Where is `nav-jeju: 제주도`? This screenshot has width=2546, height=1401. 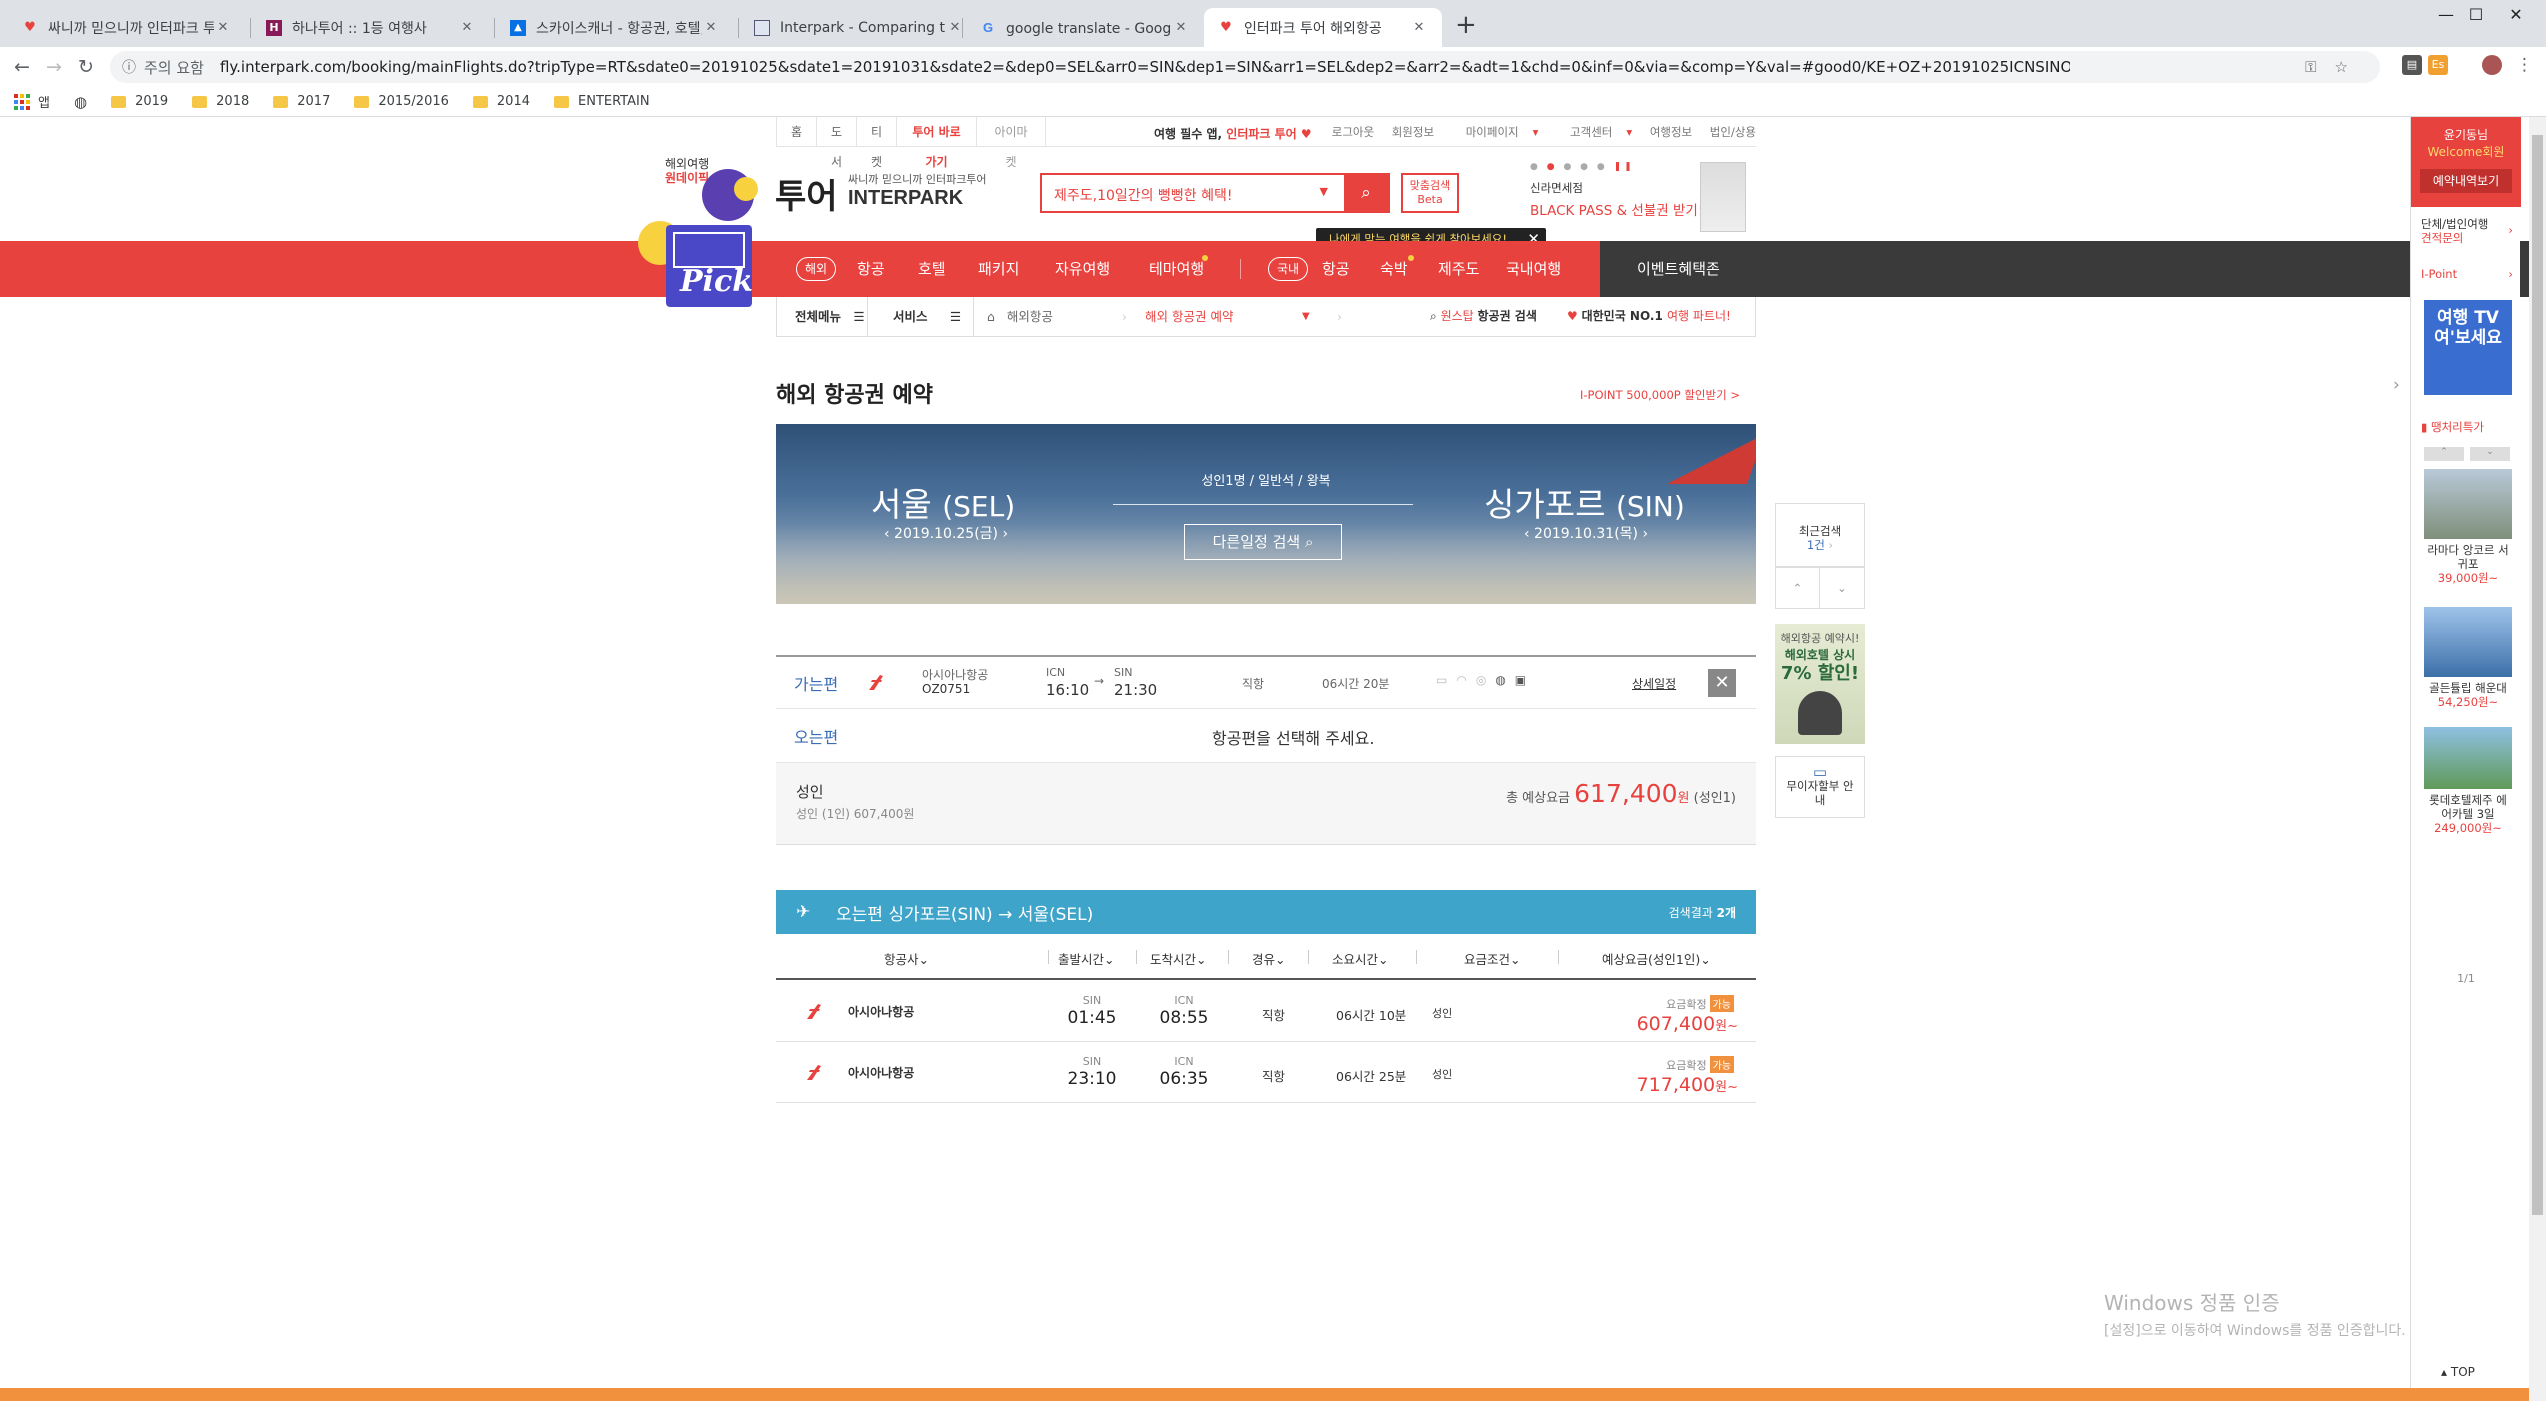 nav-jeju: 제주도 is located at coordinates (1458, 269).